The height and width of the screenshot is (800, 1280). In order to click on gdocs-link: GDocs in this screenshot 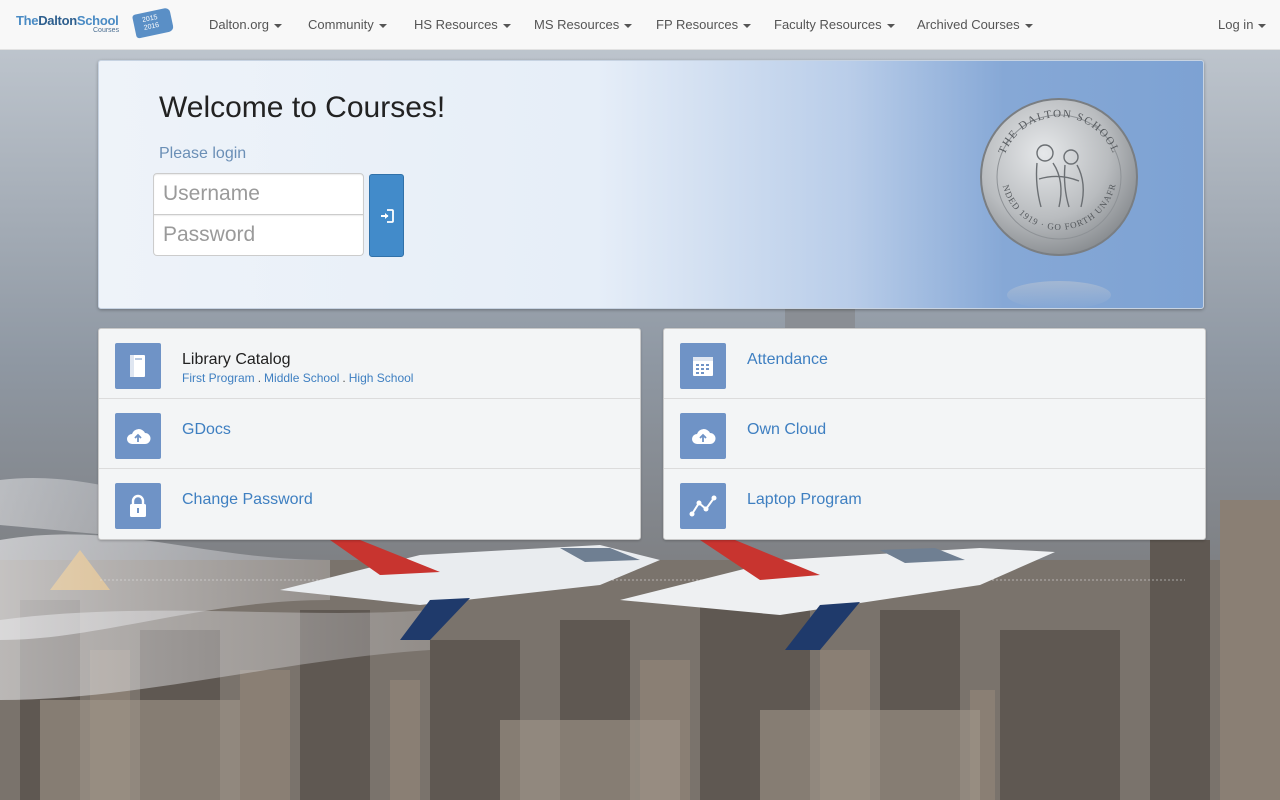, I will do `click(206, 430)`.